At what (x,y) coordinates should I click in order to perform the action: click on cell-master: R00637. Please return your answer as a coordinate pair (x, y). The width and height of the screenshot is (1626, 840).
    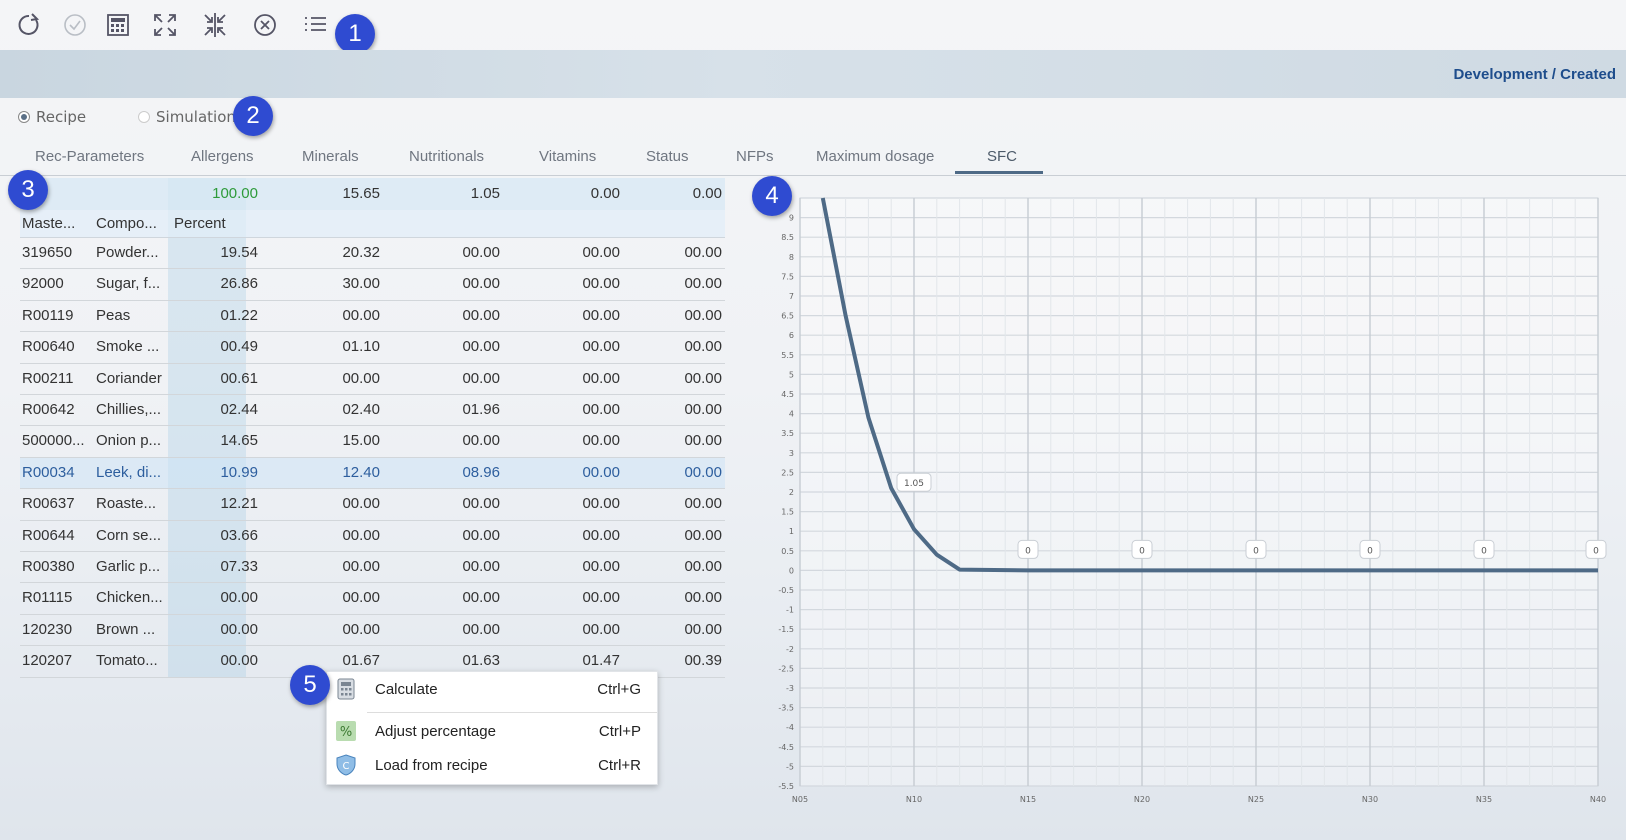
    Looking at the image, I should click on (57, 503).